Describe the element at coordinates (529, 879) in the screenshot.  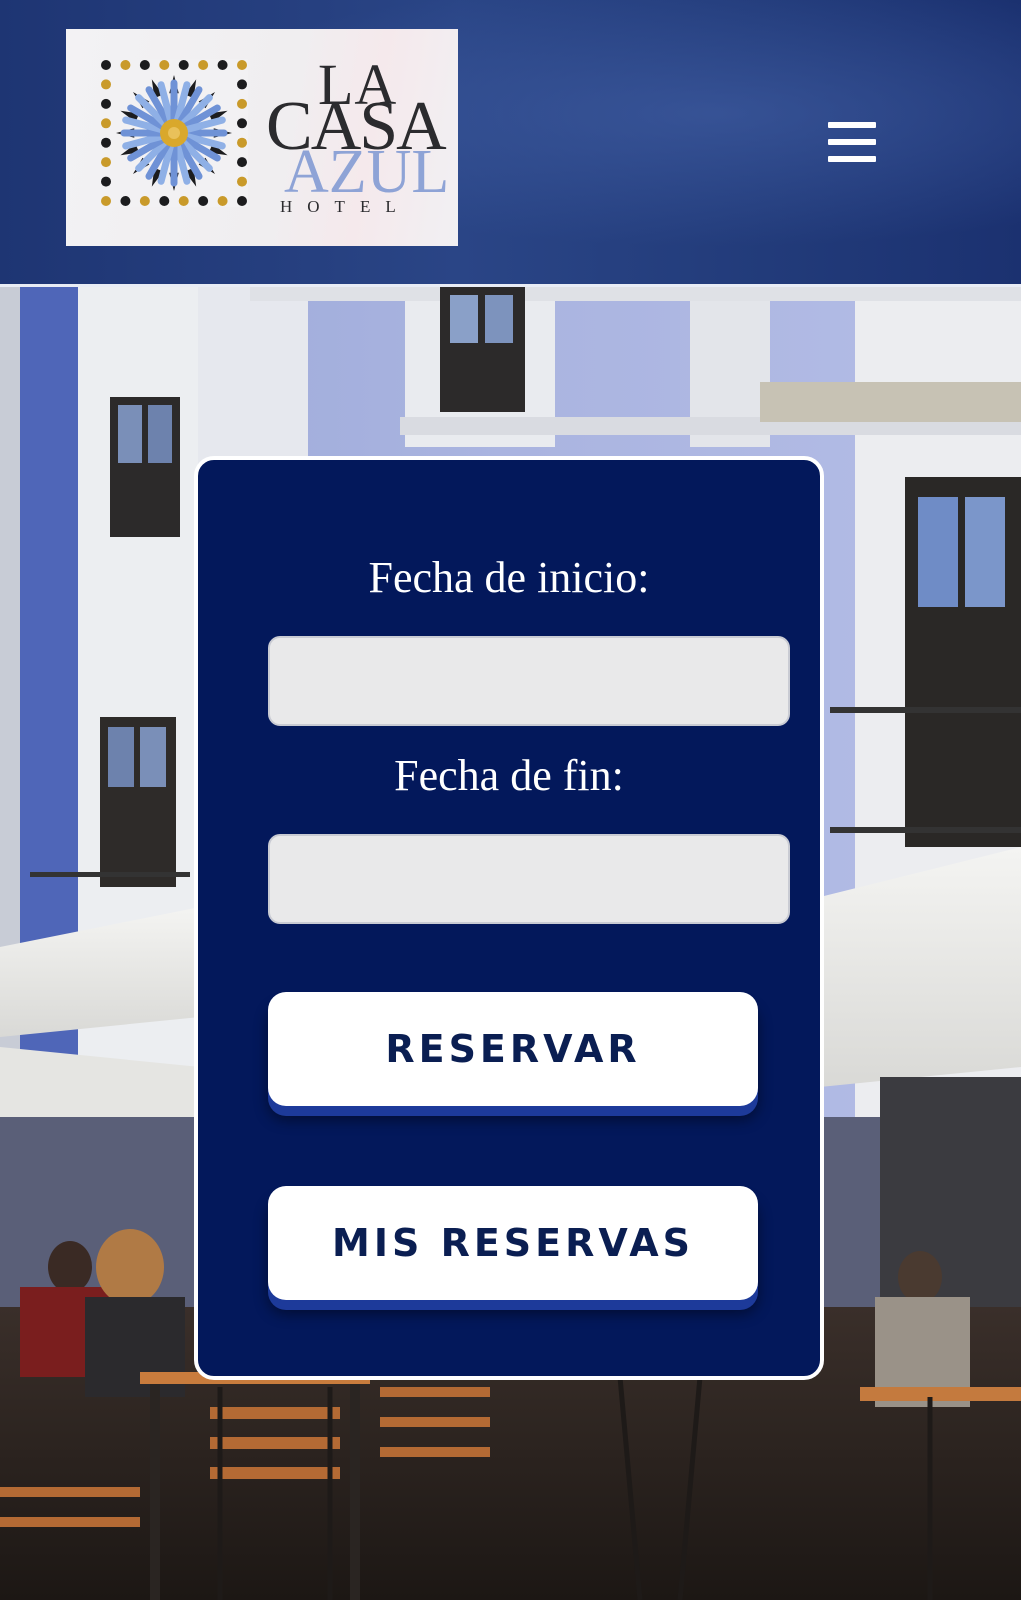
I see `end-date-input` at that location.